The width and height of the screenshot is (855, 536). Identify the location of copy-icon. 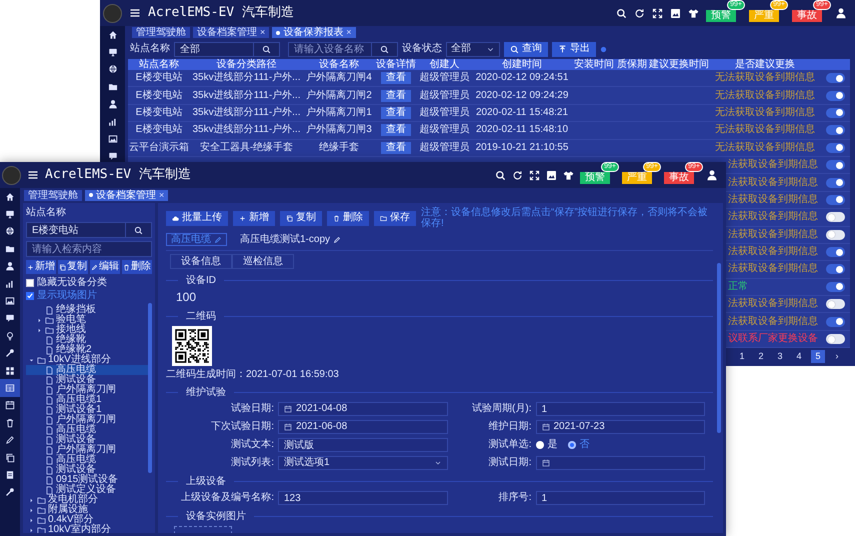
(10, 457).